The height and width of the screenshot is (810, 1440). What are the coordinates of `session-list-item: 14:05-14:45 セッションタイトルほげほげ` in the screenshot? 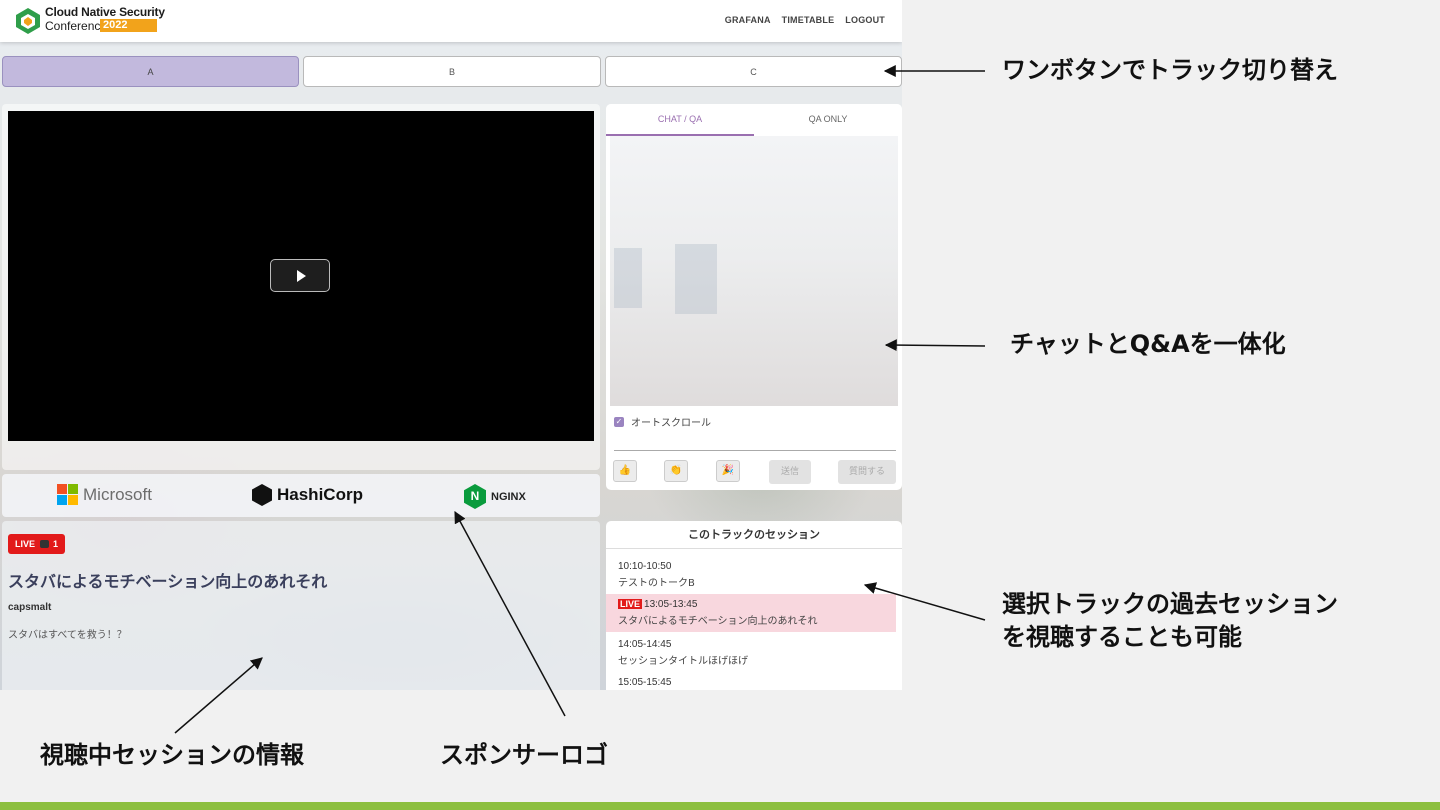 It's located at (751, 653).